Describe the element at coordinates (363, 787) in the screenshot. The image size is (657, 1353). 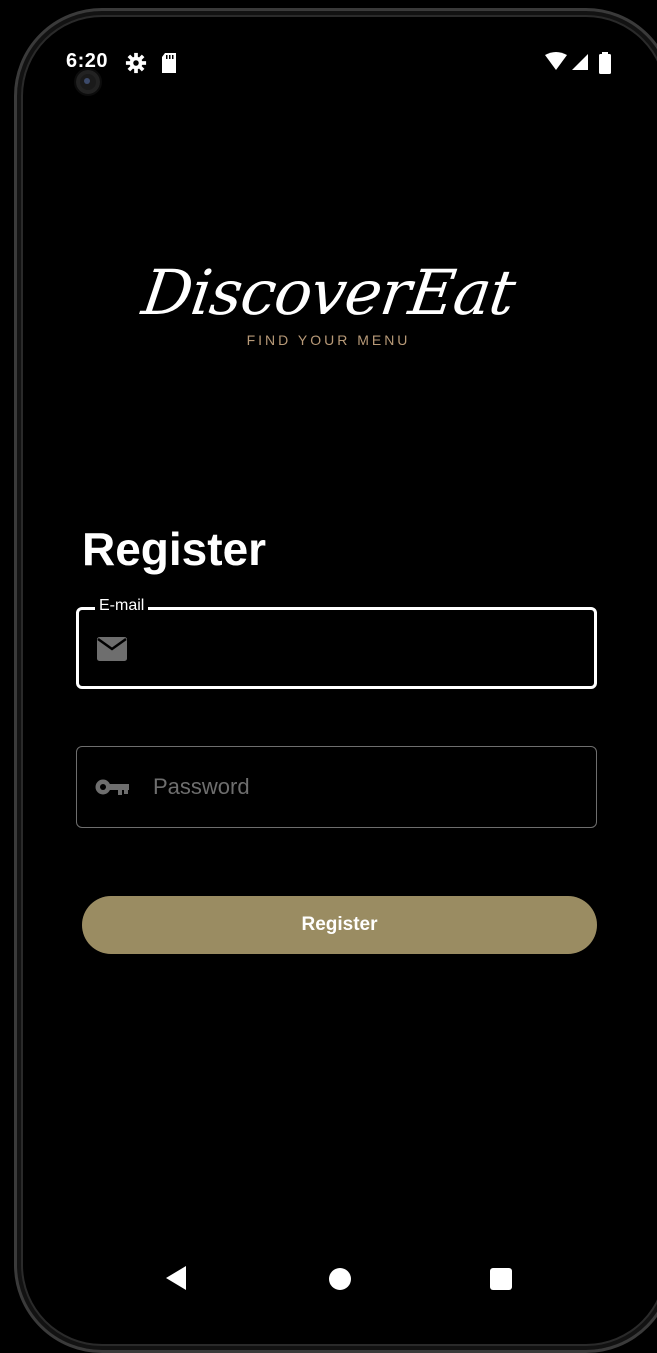
I see `password-input` at that location.